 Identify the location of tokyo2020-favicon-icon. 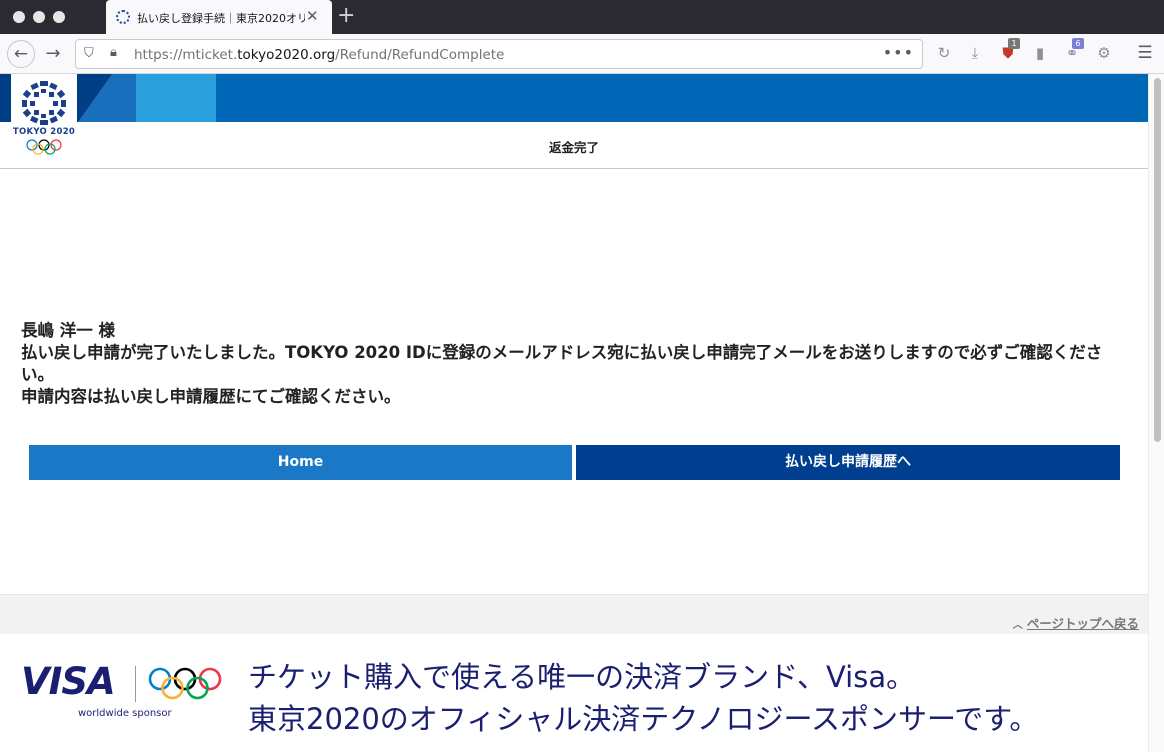
(123, 17).